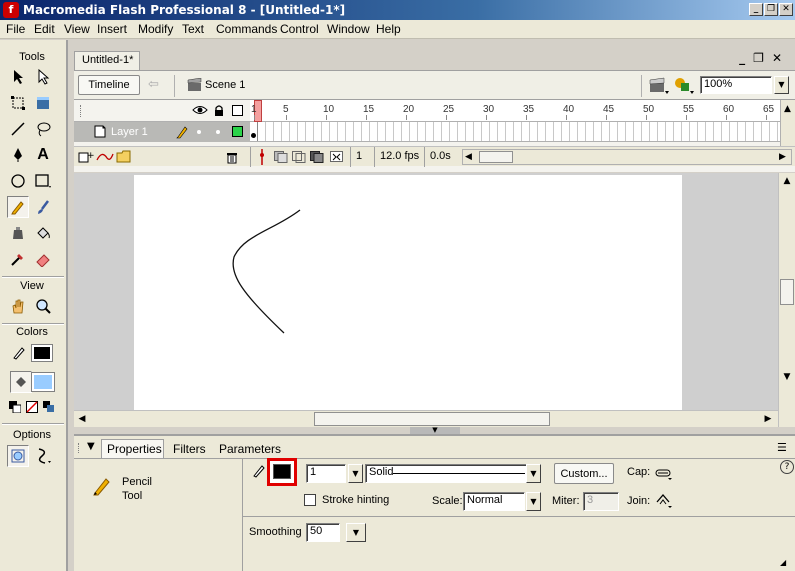 This screenshot has width=795, height=571. What do you see at coordinates (200, 111) in the screenshot?
I see `show-hide-eye-icon` at bounding box center [200, 111].